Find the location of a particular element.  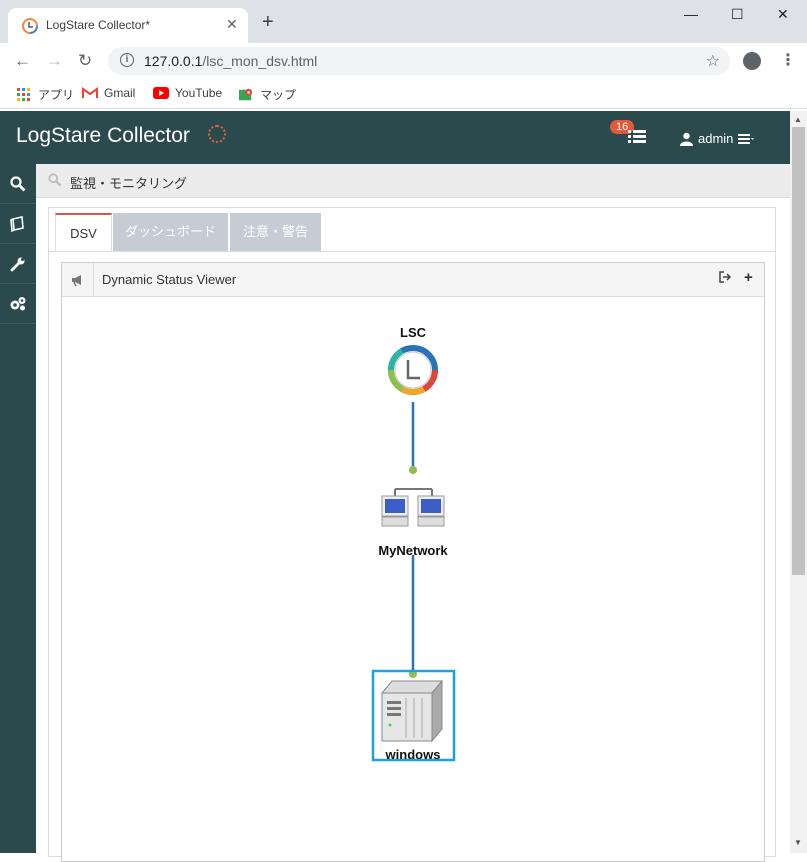

window-close-icon: ✕ is located at coordinates (783, 14).